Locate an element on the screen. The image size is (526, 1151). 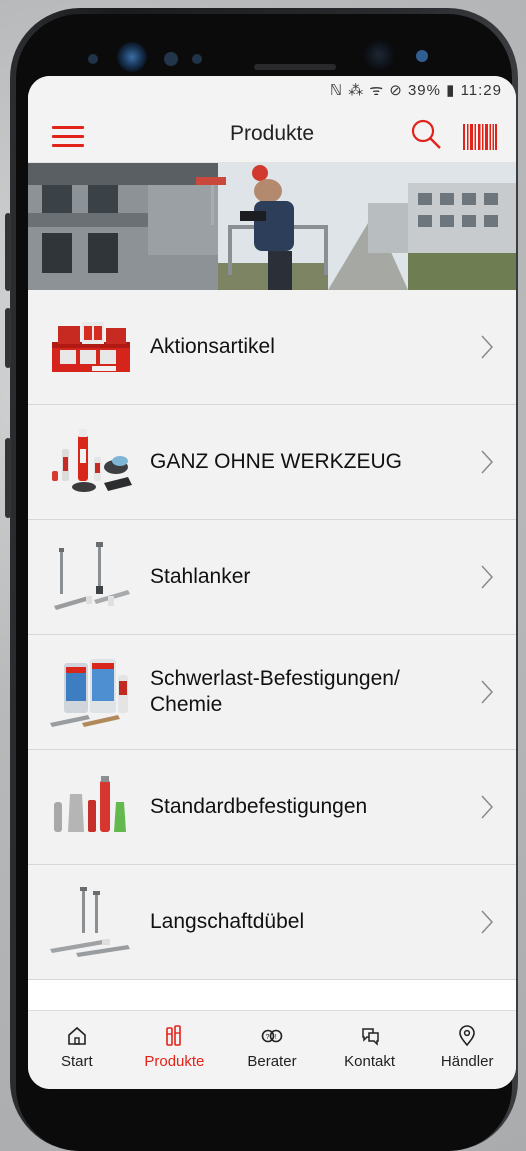
list-item-label: Schwerlast-Befestigungen/ Chemie is located at coordinates (275, 691).